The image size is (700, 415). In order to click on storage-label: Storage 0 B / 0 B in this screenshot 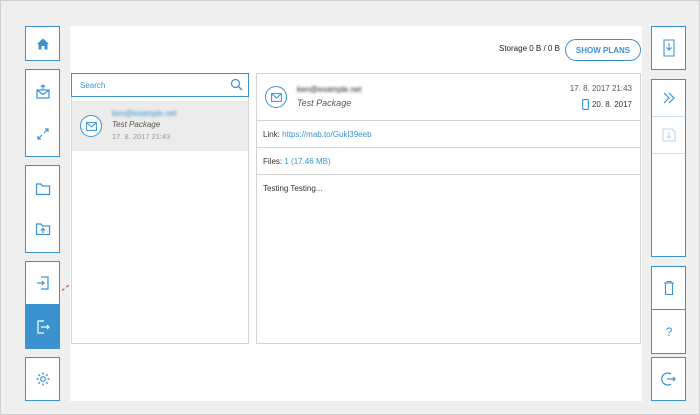, I will do `click(529, 48)`.